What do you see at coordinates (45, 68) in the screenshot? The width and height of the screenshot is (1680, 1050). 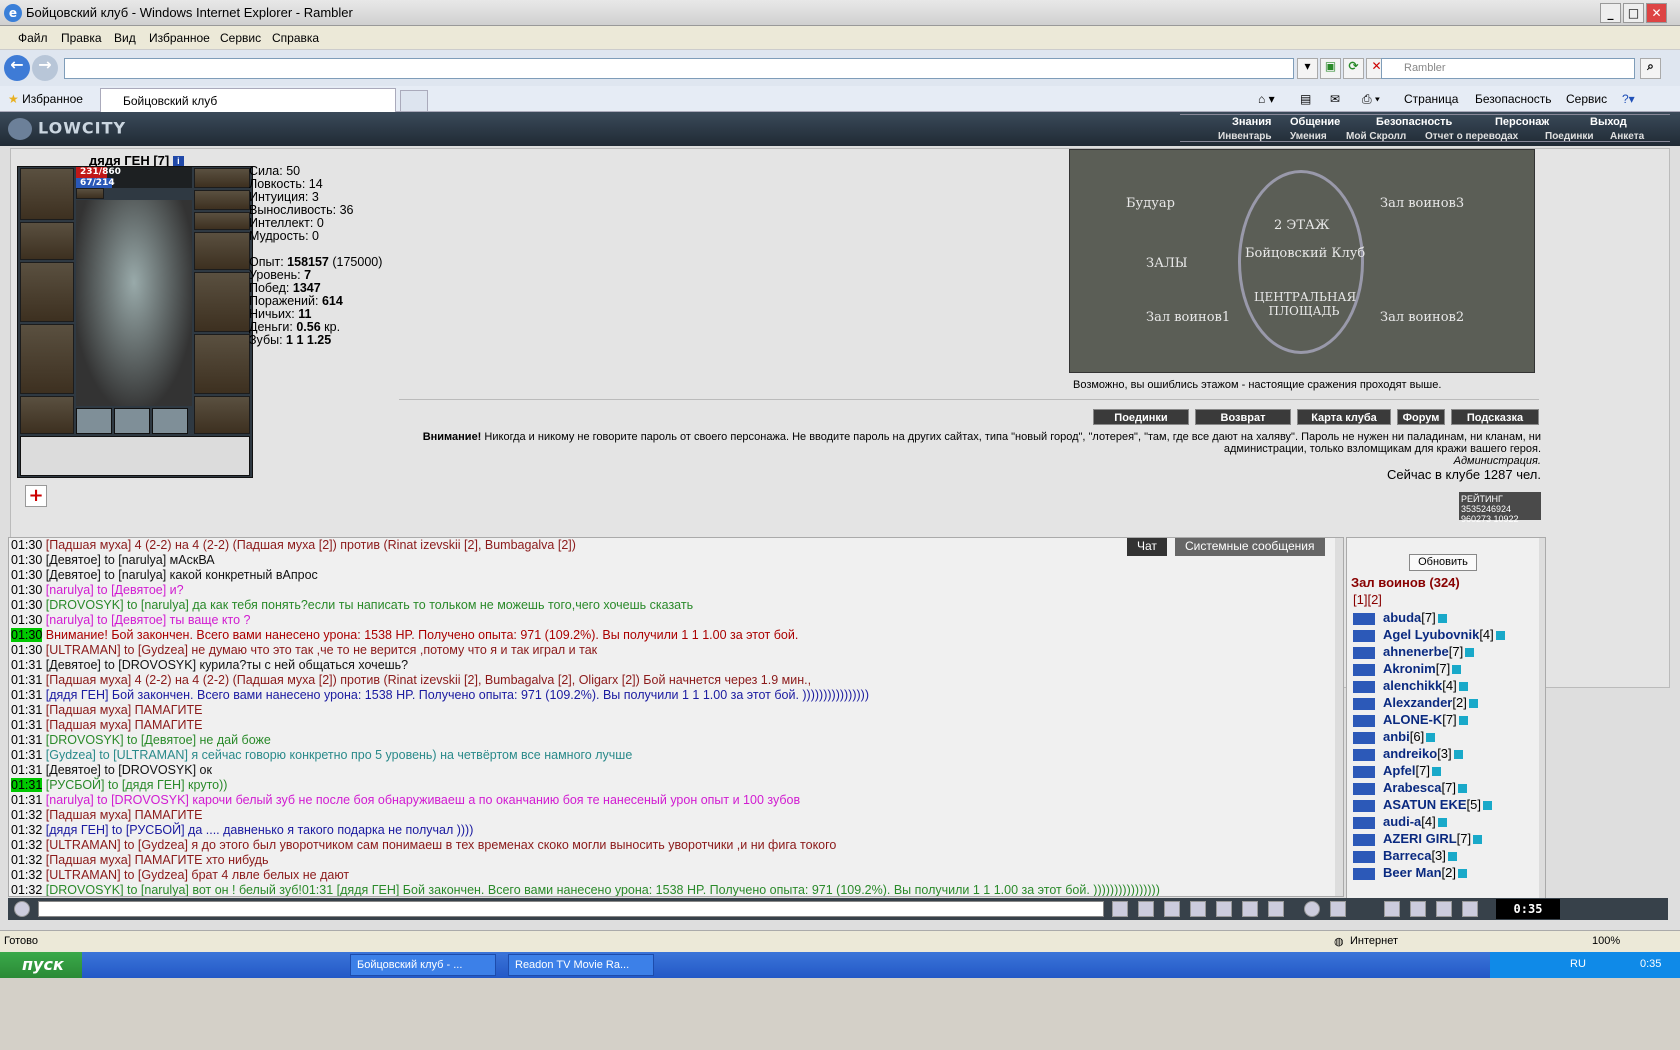 I see `forward-icon: →` at bounding box center [45, 68].